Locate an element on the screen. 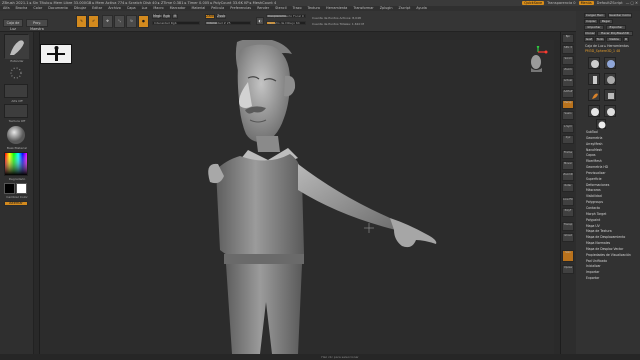 The height and width of the screenshot is (360, 640). goz-visible-button: Visible is located at coordinates (614, 39).